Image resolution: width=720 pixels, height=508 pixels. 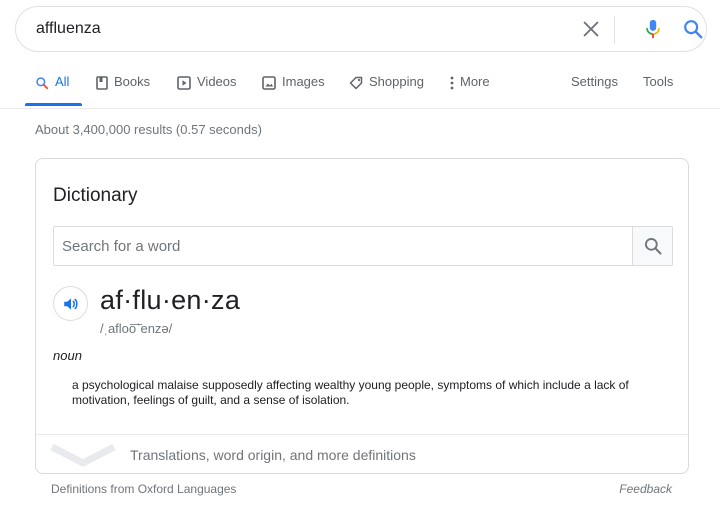 What do you see at coordinates (148, 129) in the screenshot?
I see `result-stats: About 3,400,000 results (0.57 seconds)` at bounding box center [148, 129].